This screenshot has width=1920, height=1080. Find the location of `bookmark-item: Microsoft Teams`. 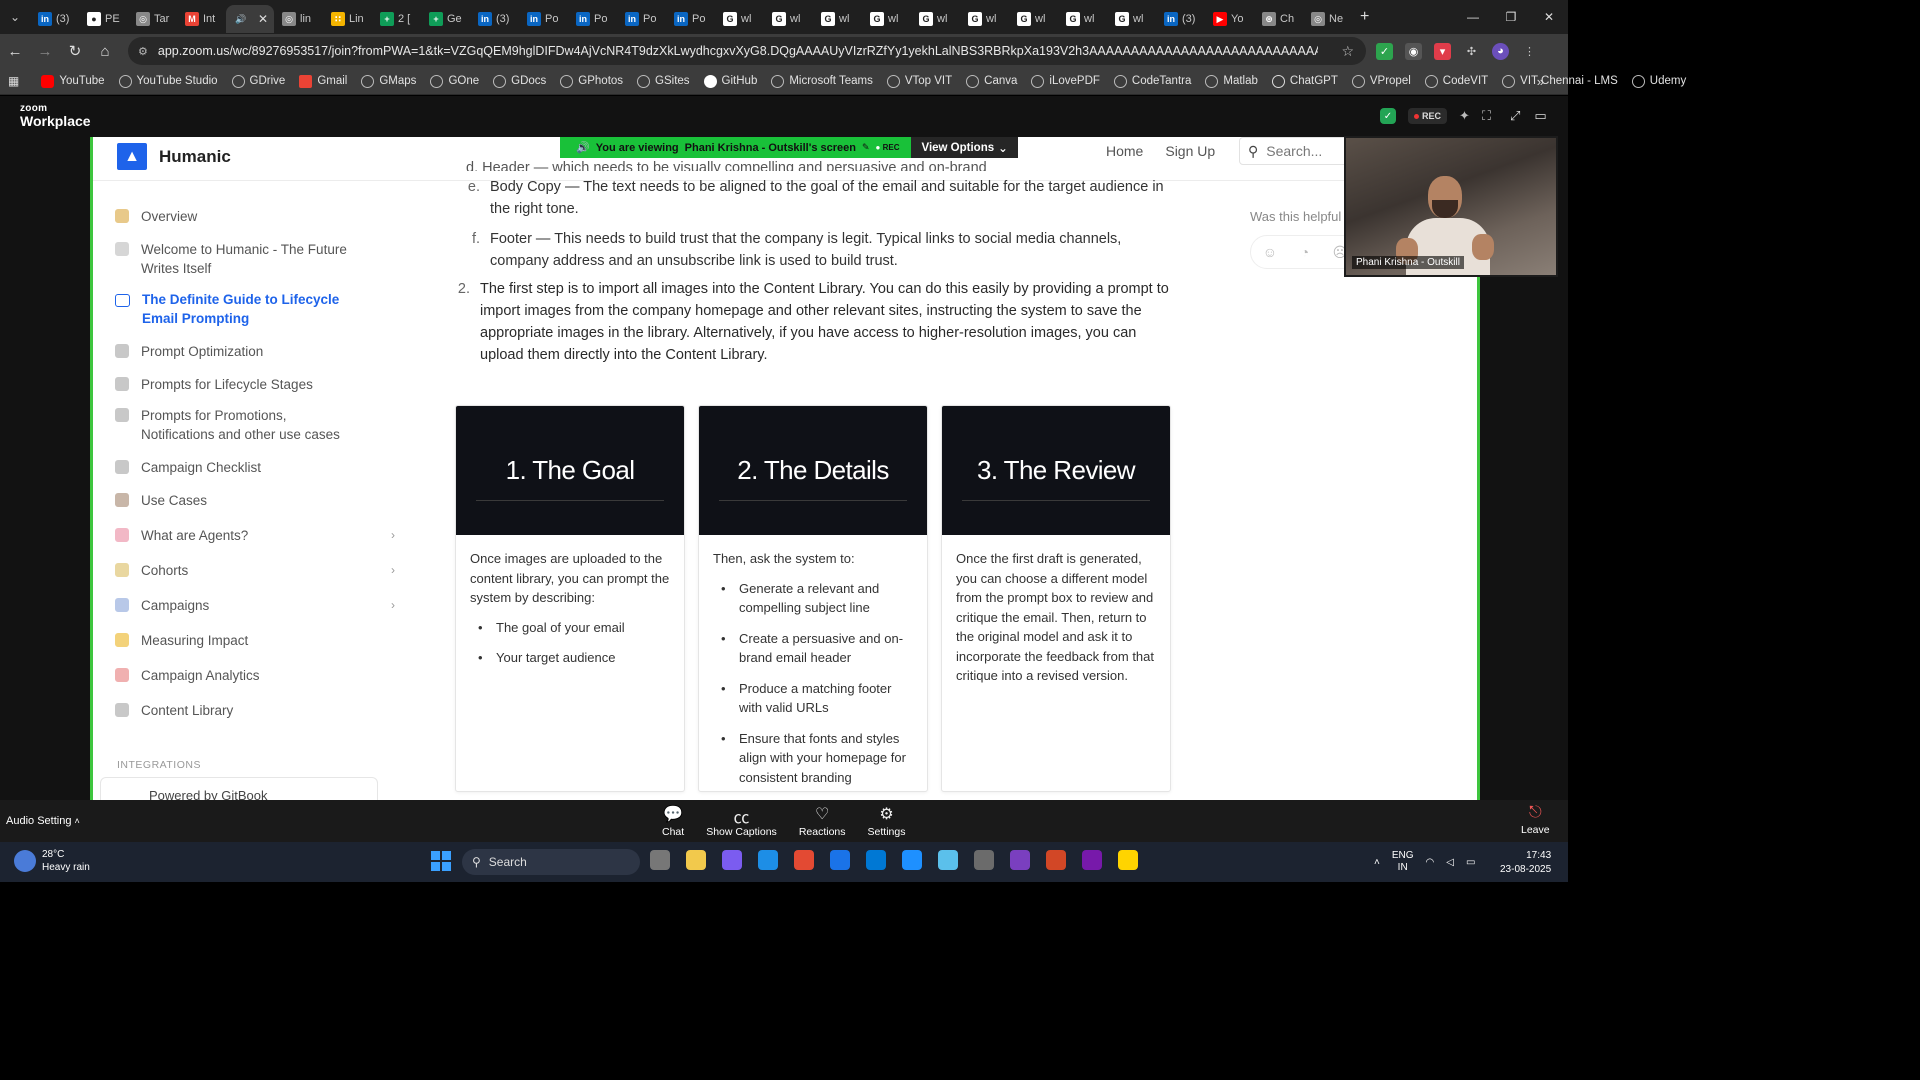

bookmark-item: Microsoft Teams is located at coordinates (822, 81).